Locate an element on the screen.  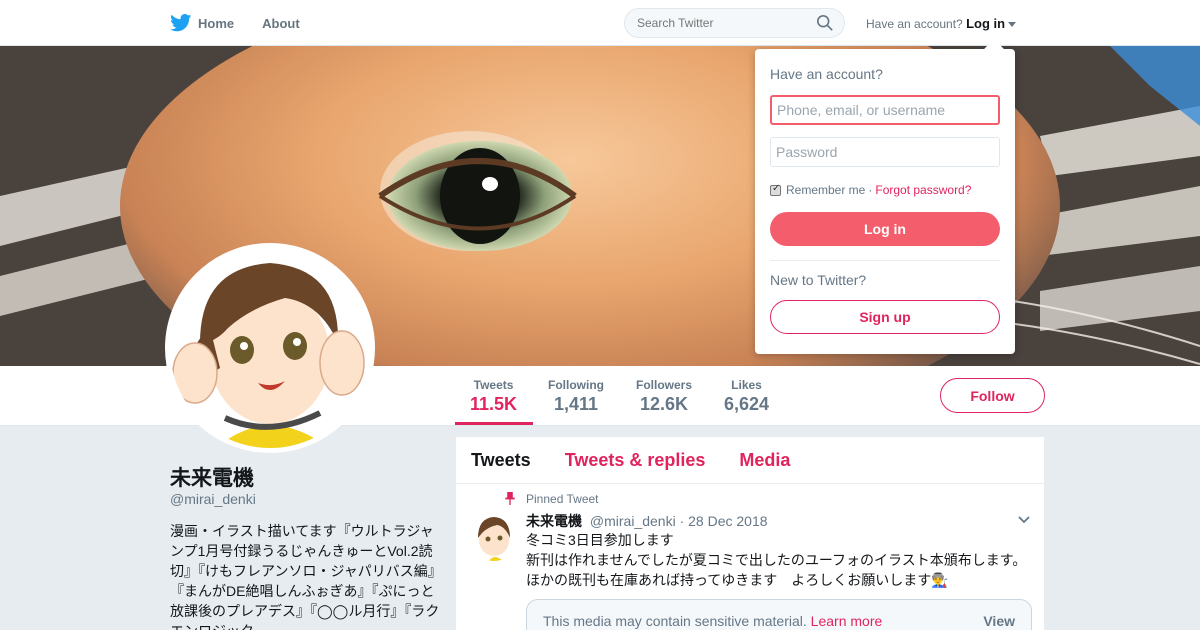
stat-label: Followers is located at coordinates (664, 385).